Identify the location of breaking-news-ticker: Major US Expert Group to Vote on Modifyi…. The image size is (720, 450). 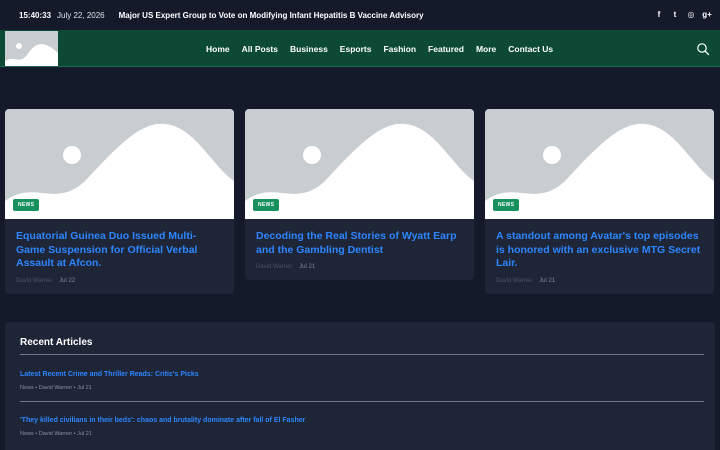
(271, 15).